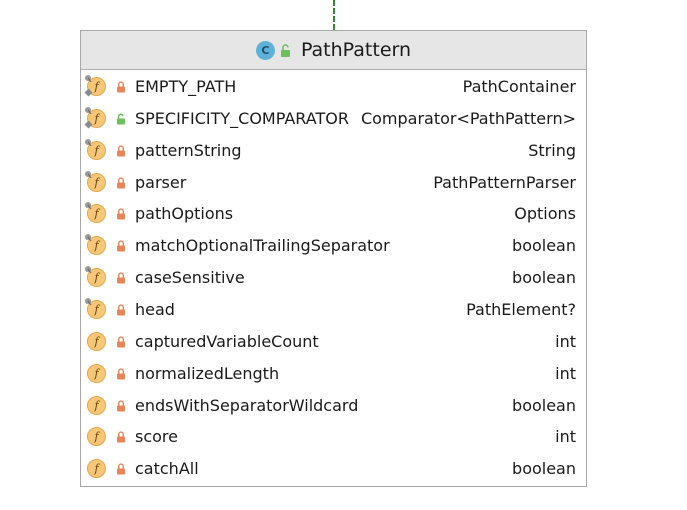 The height and width of the screenshot is (510, 687). Describe the element at coordinates (552, 150) in the screenshot. I see `field-type: String` at that location.